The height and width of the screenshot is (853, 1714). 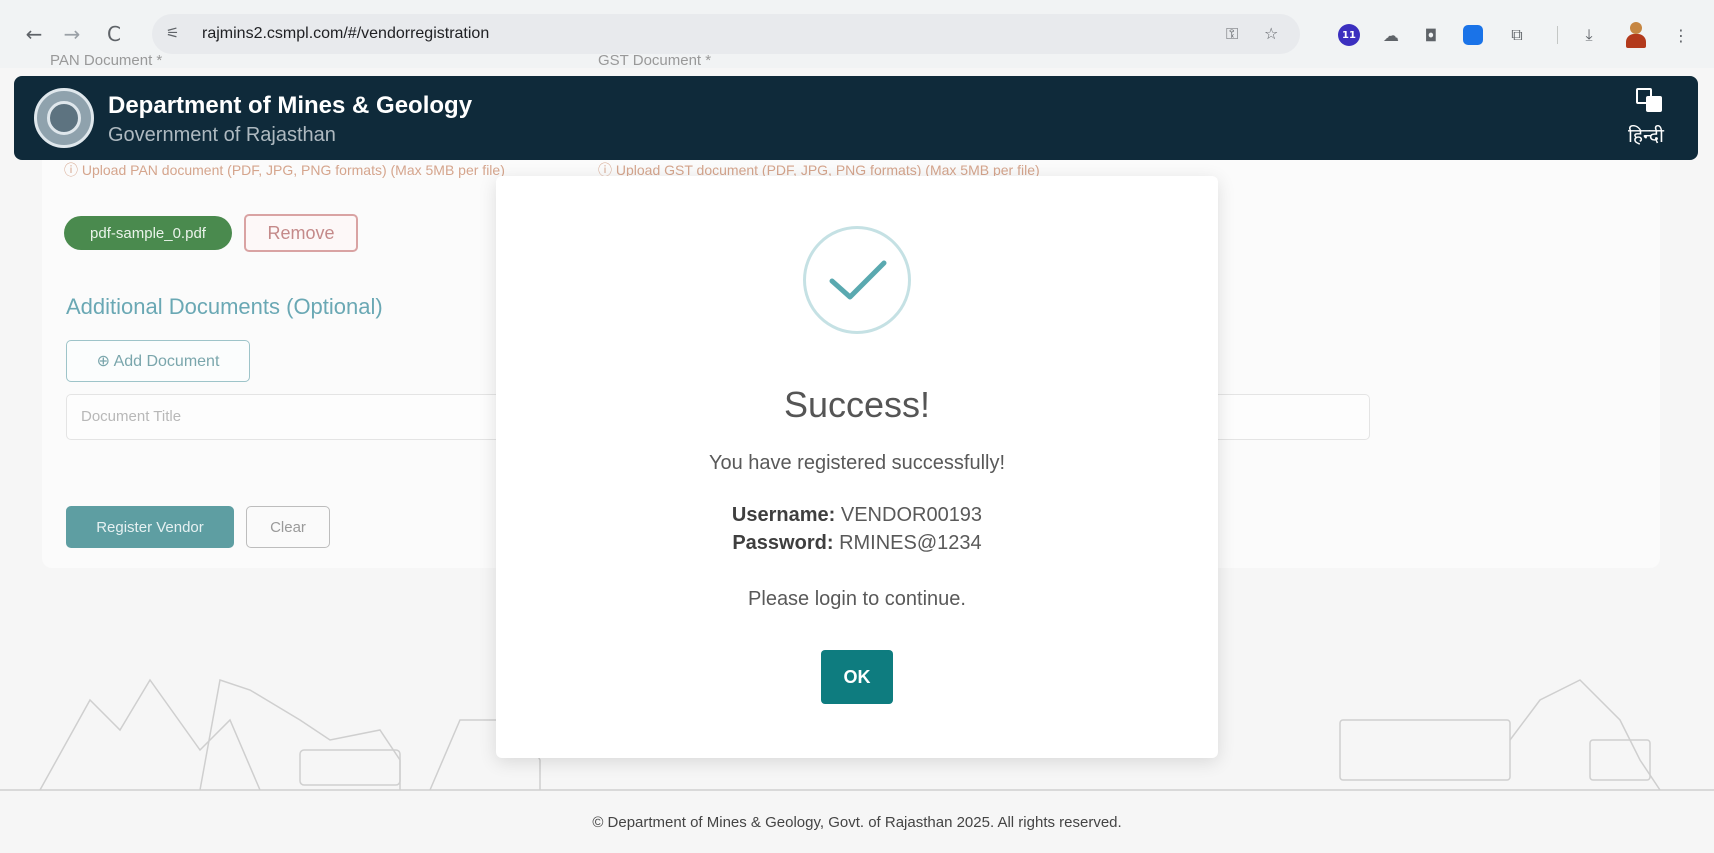 What do you see at coordinates (857, 677) in the screenshot?
I see `ok-button: OK` at bounding box center [857, 677].